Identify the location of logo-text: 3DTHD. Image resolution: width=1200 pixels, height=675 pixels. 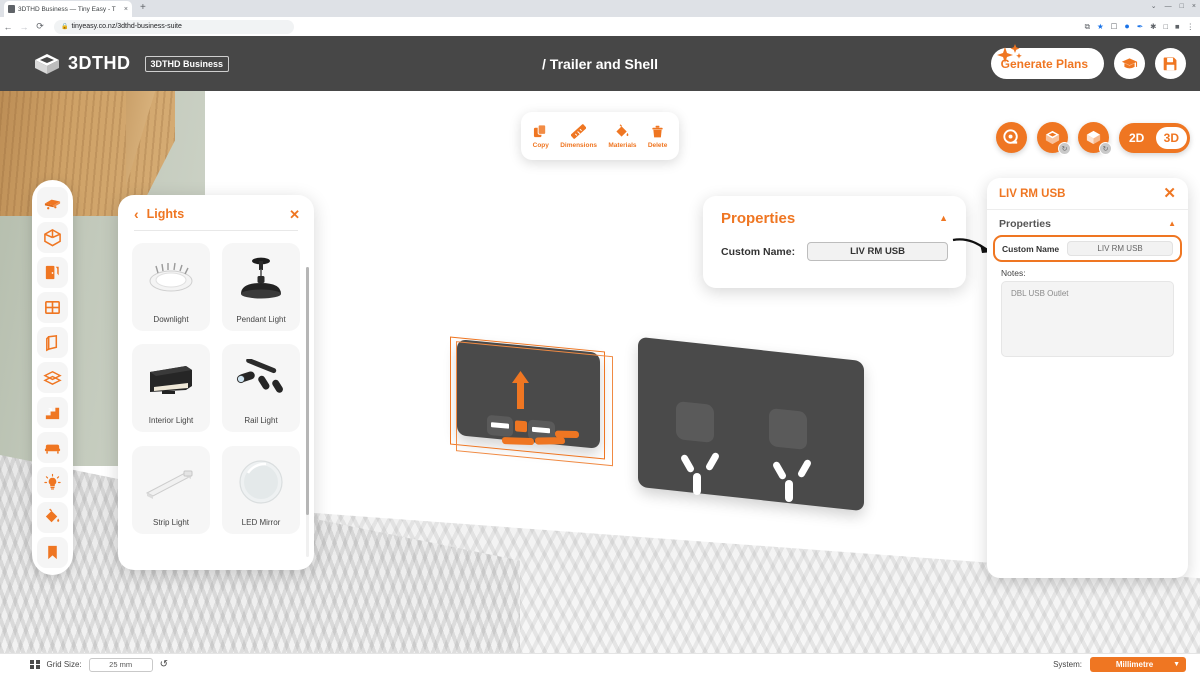
(99, 63).